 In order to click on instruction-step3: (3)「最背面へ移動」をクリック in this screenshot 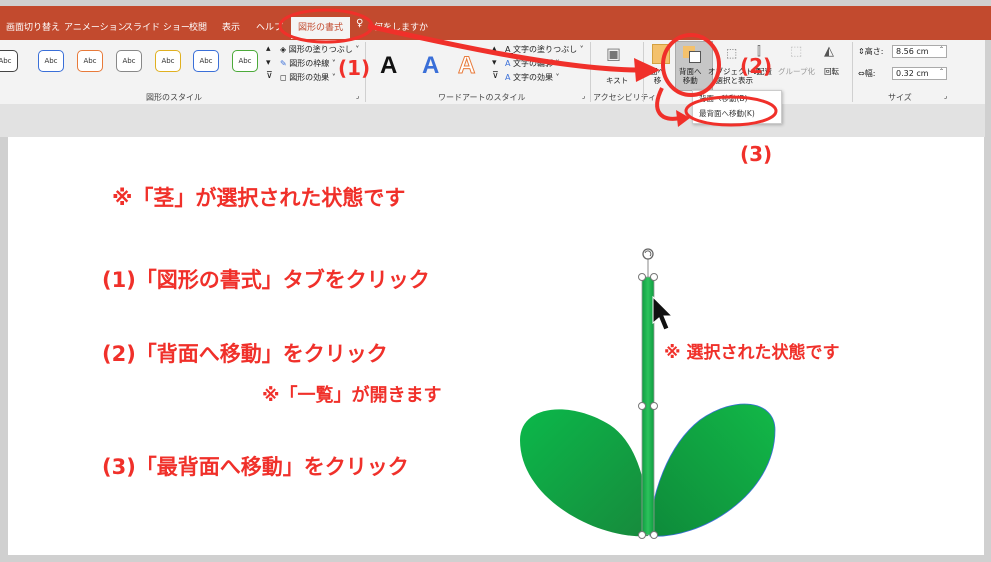, I will do `click(255, 467)`.